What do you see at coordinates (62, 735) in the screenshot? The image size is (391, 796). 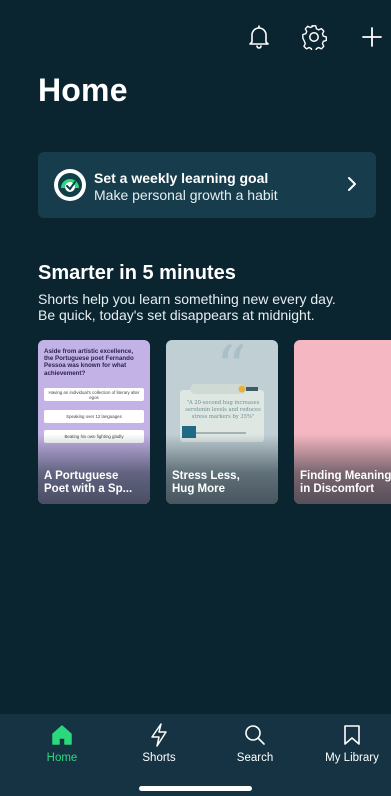 I see `home-icon` at bounding box center [62, 735].